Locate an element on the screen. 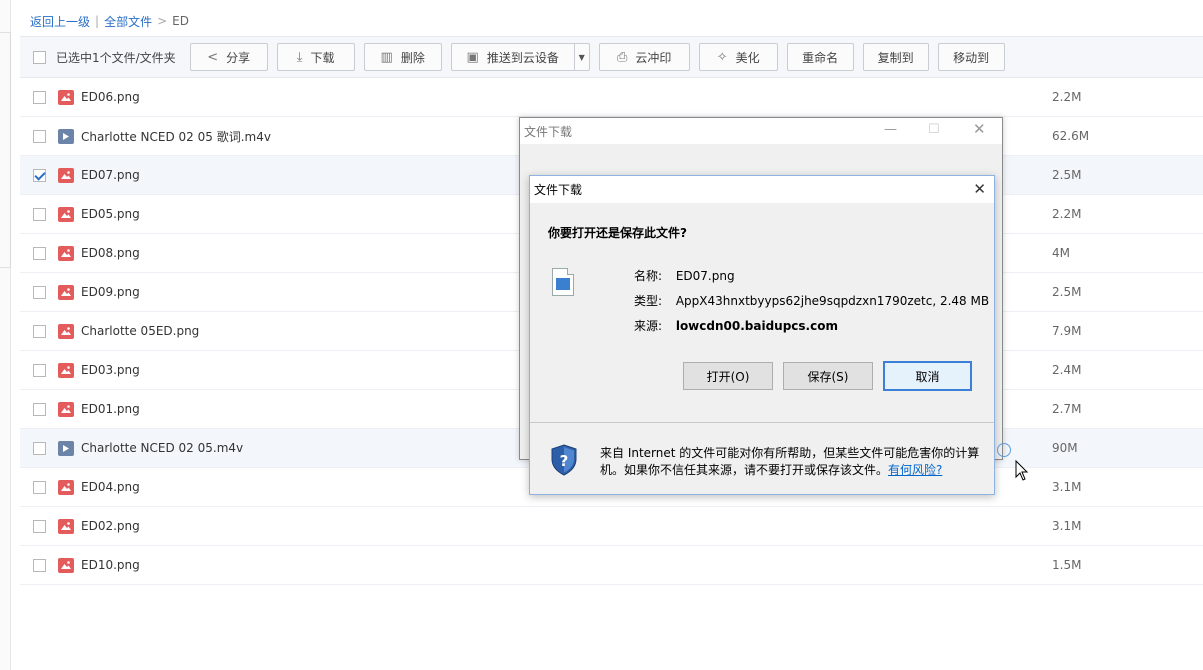 Image resolution: width=1203 pixels, height=670 pixels. file-name: ED03.png is located at coordinates (110, 370).